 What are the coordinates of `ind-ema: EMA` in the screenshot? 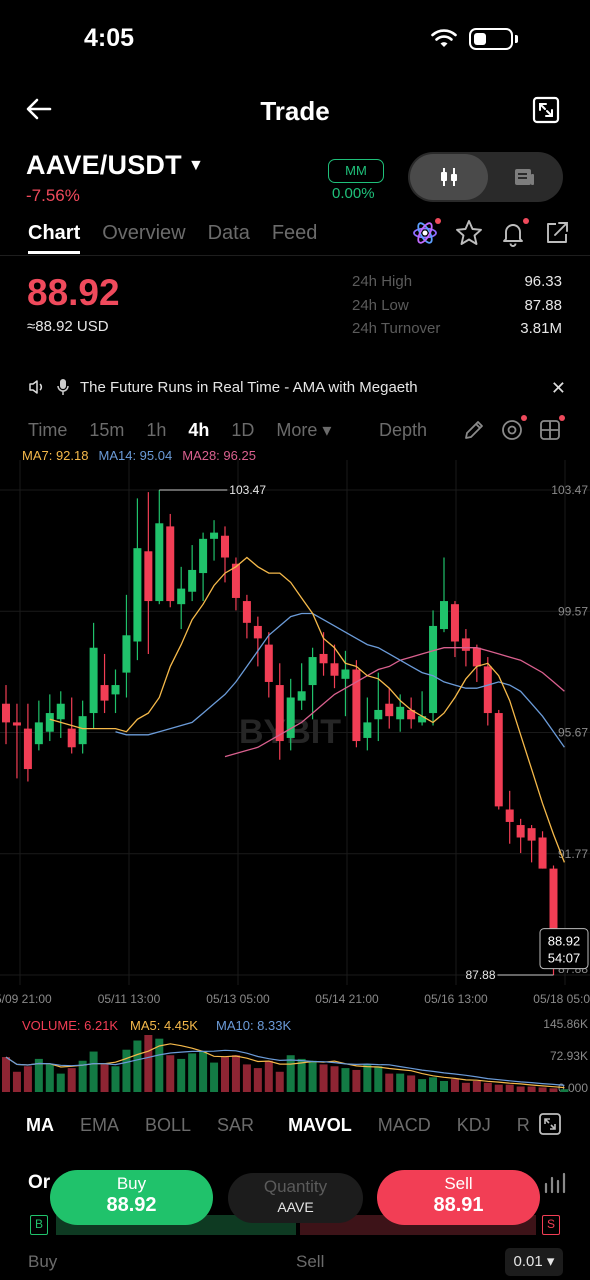 It's located at (99, 1125).